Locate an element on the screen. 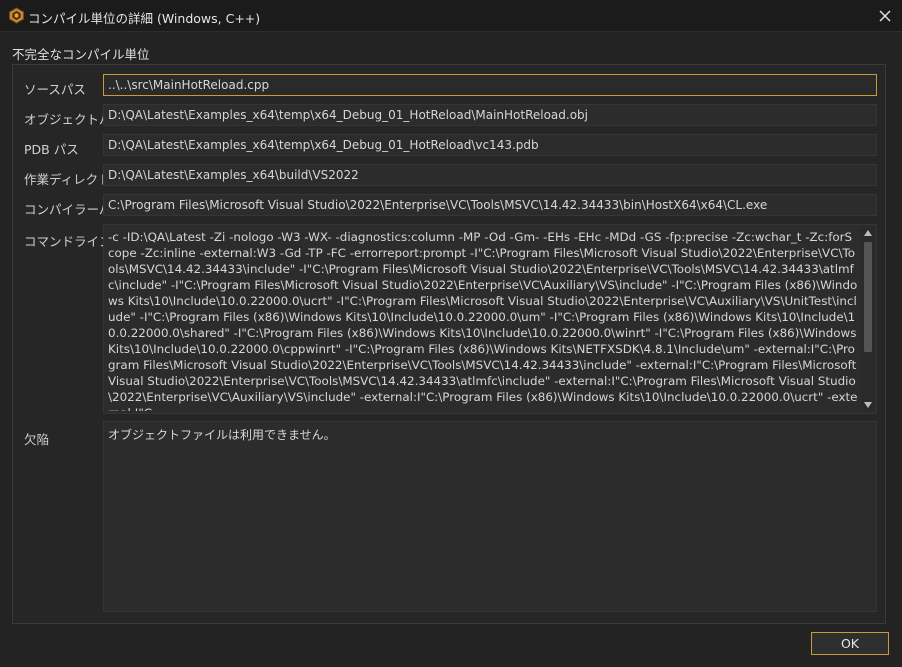 The width and height of the screenshot is (902, 667). title-bar: コンパイル単位の詳細 (Windows, C++) is located at coordinates (451, 16).